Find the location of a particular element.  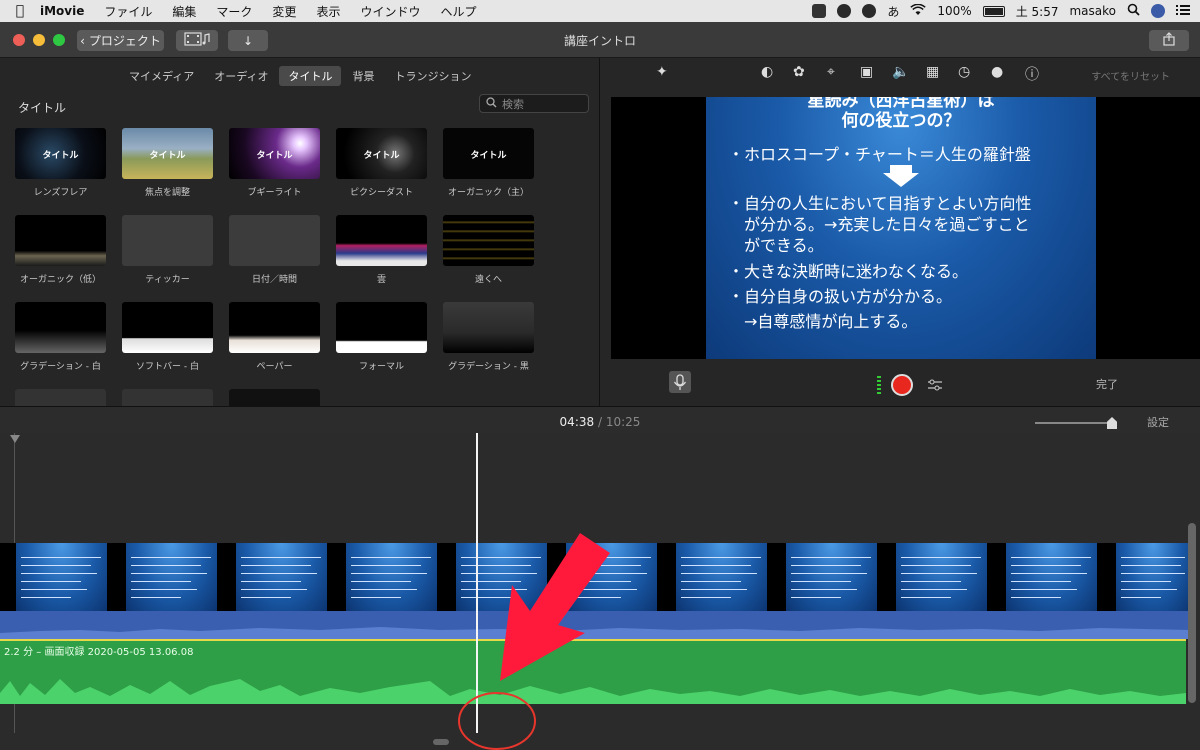

zoom-app-icon is located at coordinates (819, 11).